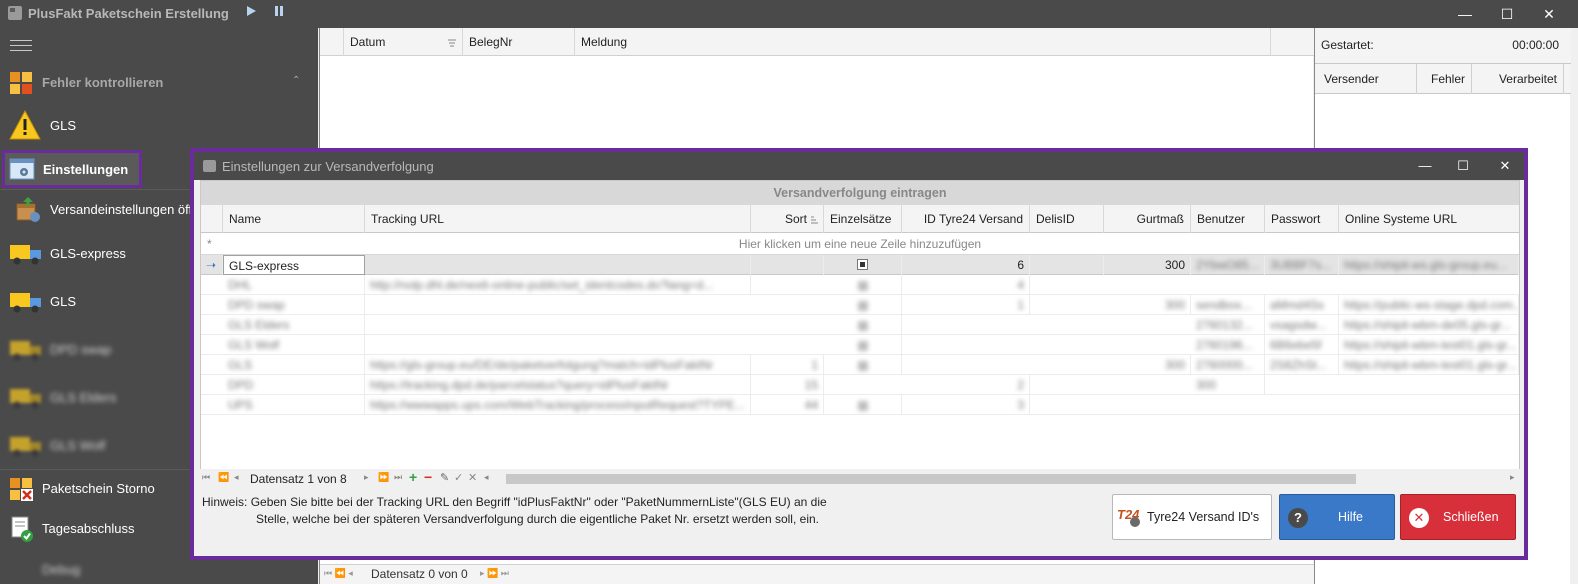  Describe the element at coordinates (398, 477) in the screenshot. I see `nav-last-icon: ⏭` at that location.